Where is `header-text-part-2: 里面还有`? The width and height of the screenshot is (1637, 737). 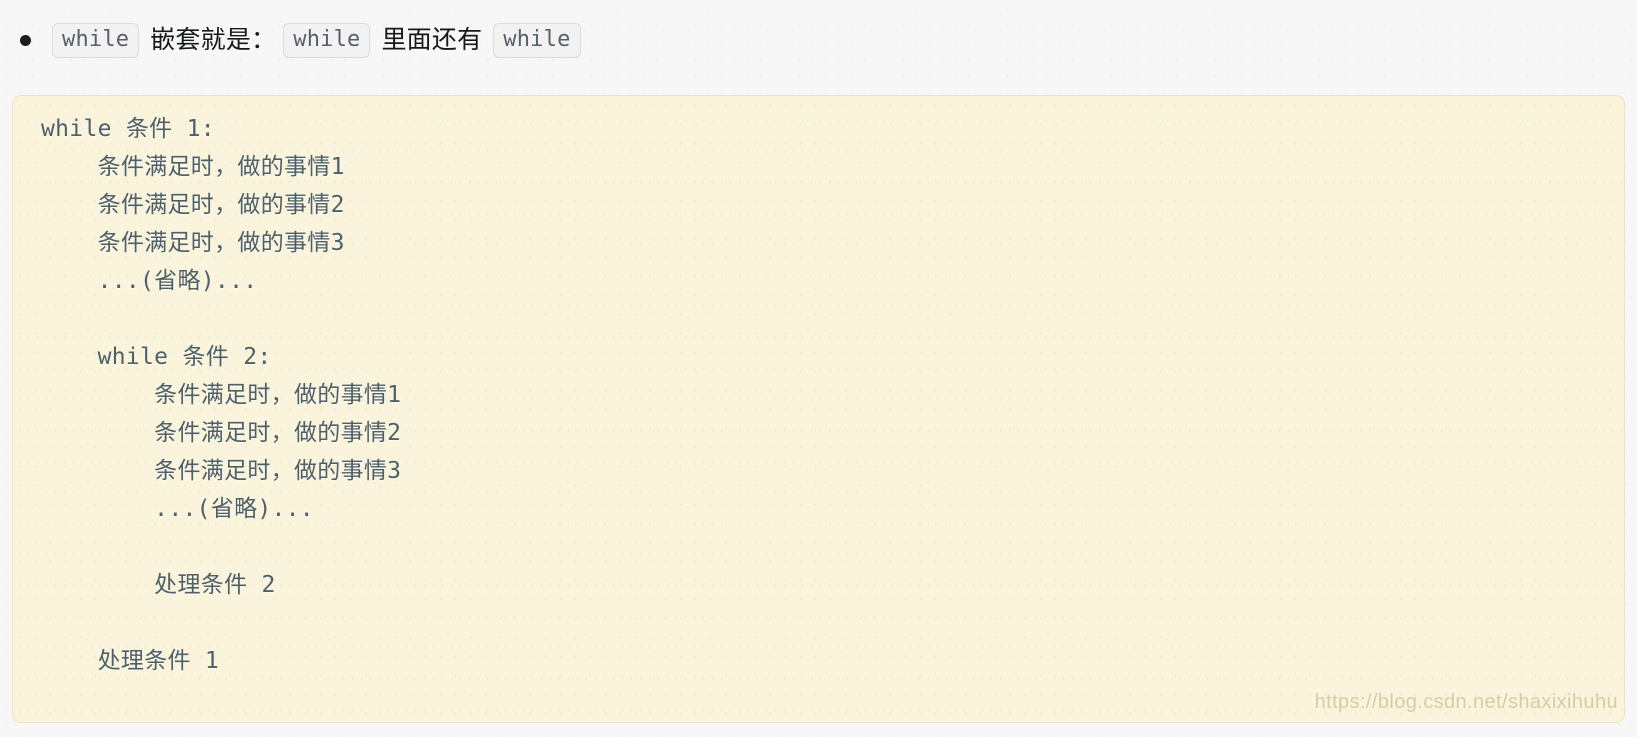
header-text-part-2: 里面还有 is located at coordinates (432, 39).